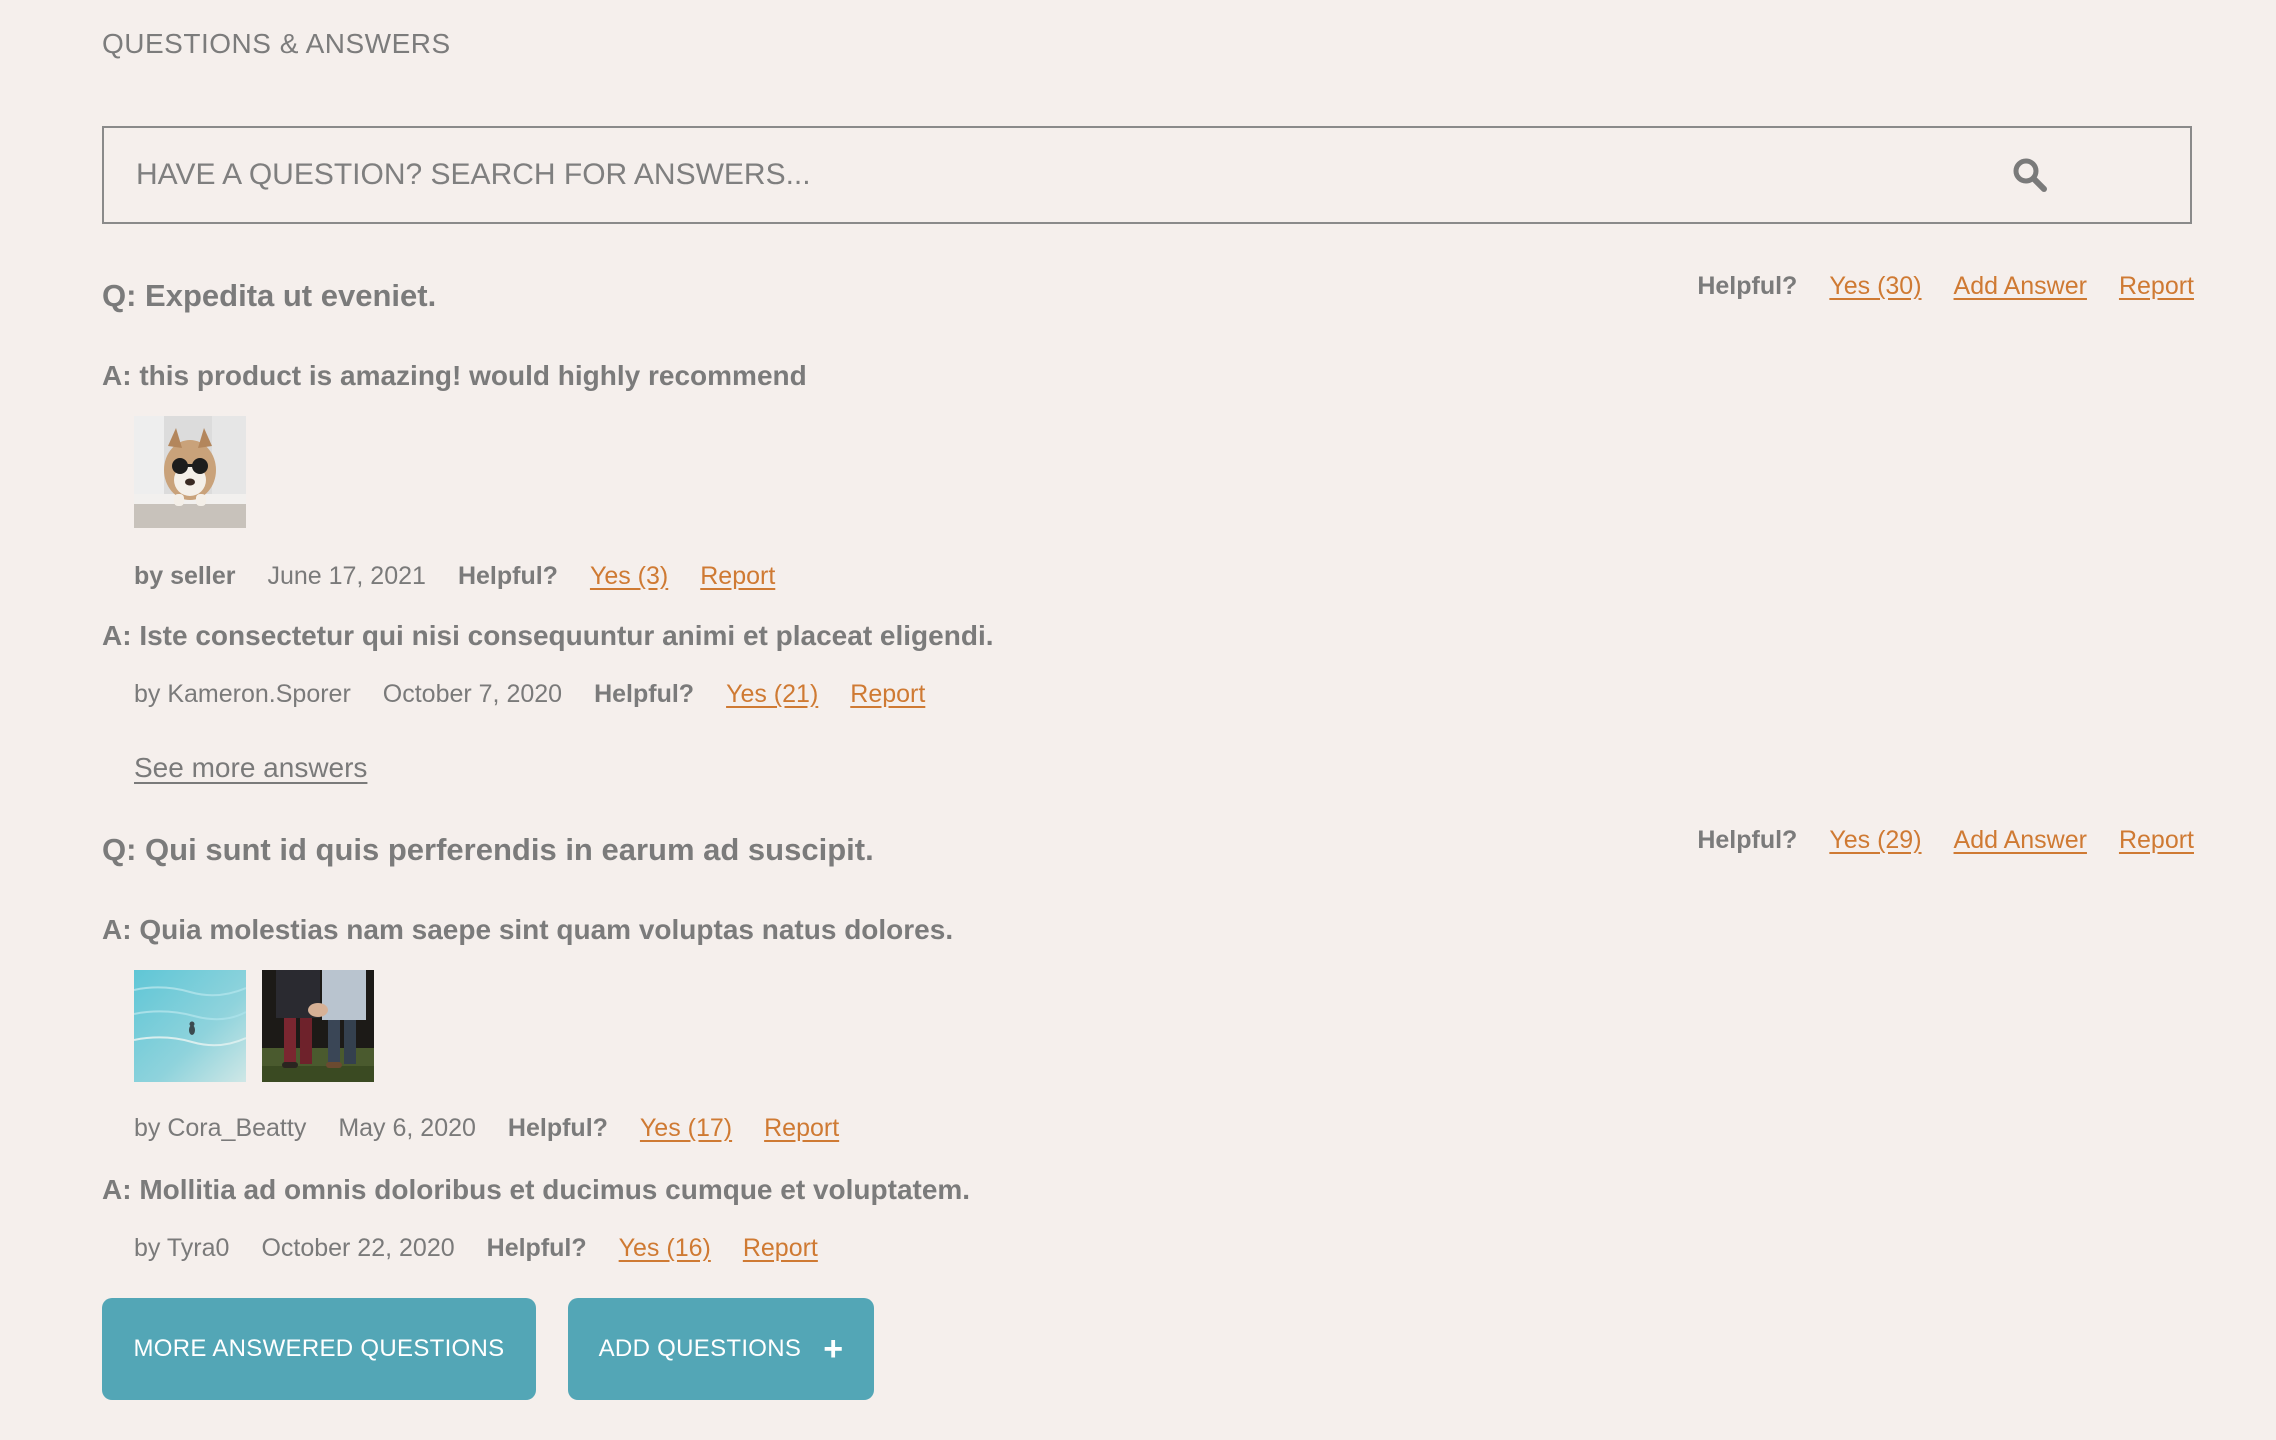 This screenshot has width=2276, height=1440. I want to click on helpful-yes-link: Yes (3), so click(629, 576).